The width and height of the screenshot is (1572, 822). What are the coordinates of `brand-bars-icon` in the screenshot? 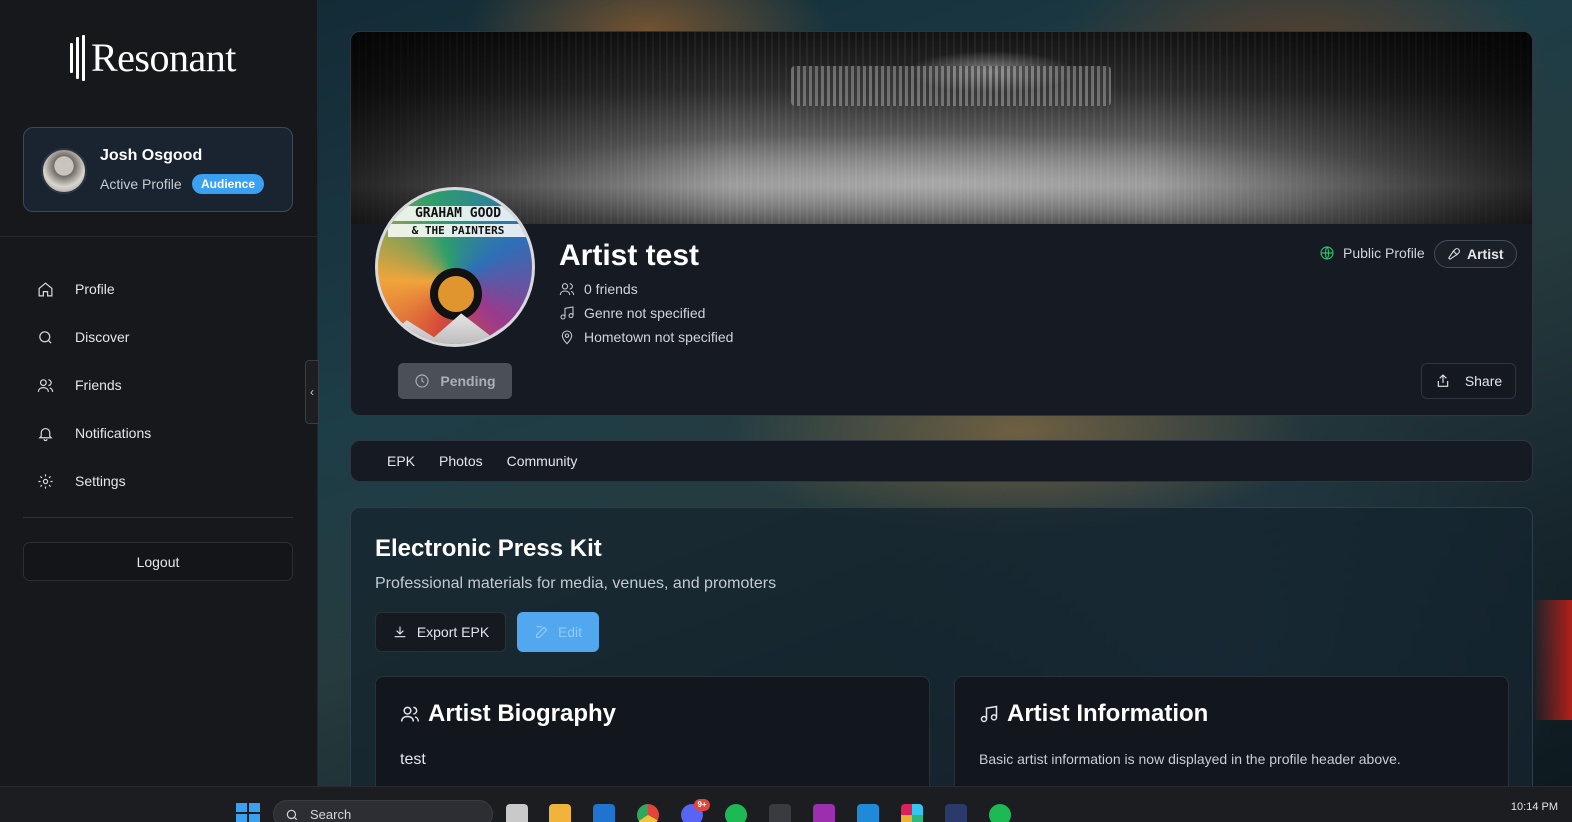 It's located at (77, 57).